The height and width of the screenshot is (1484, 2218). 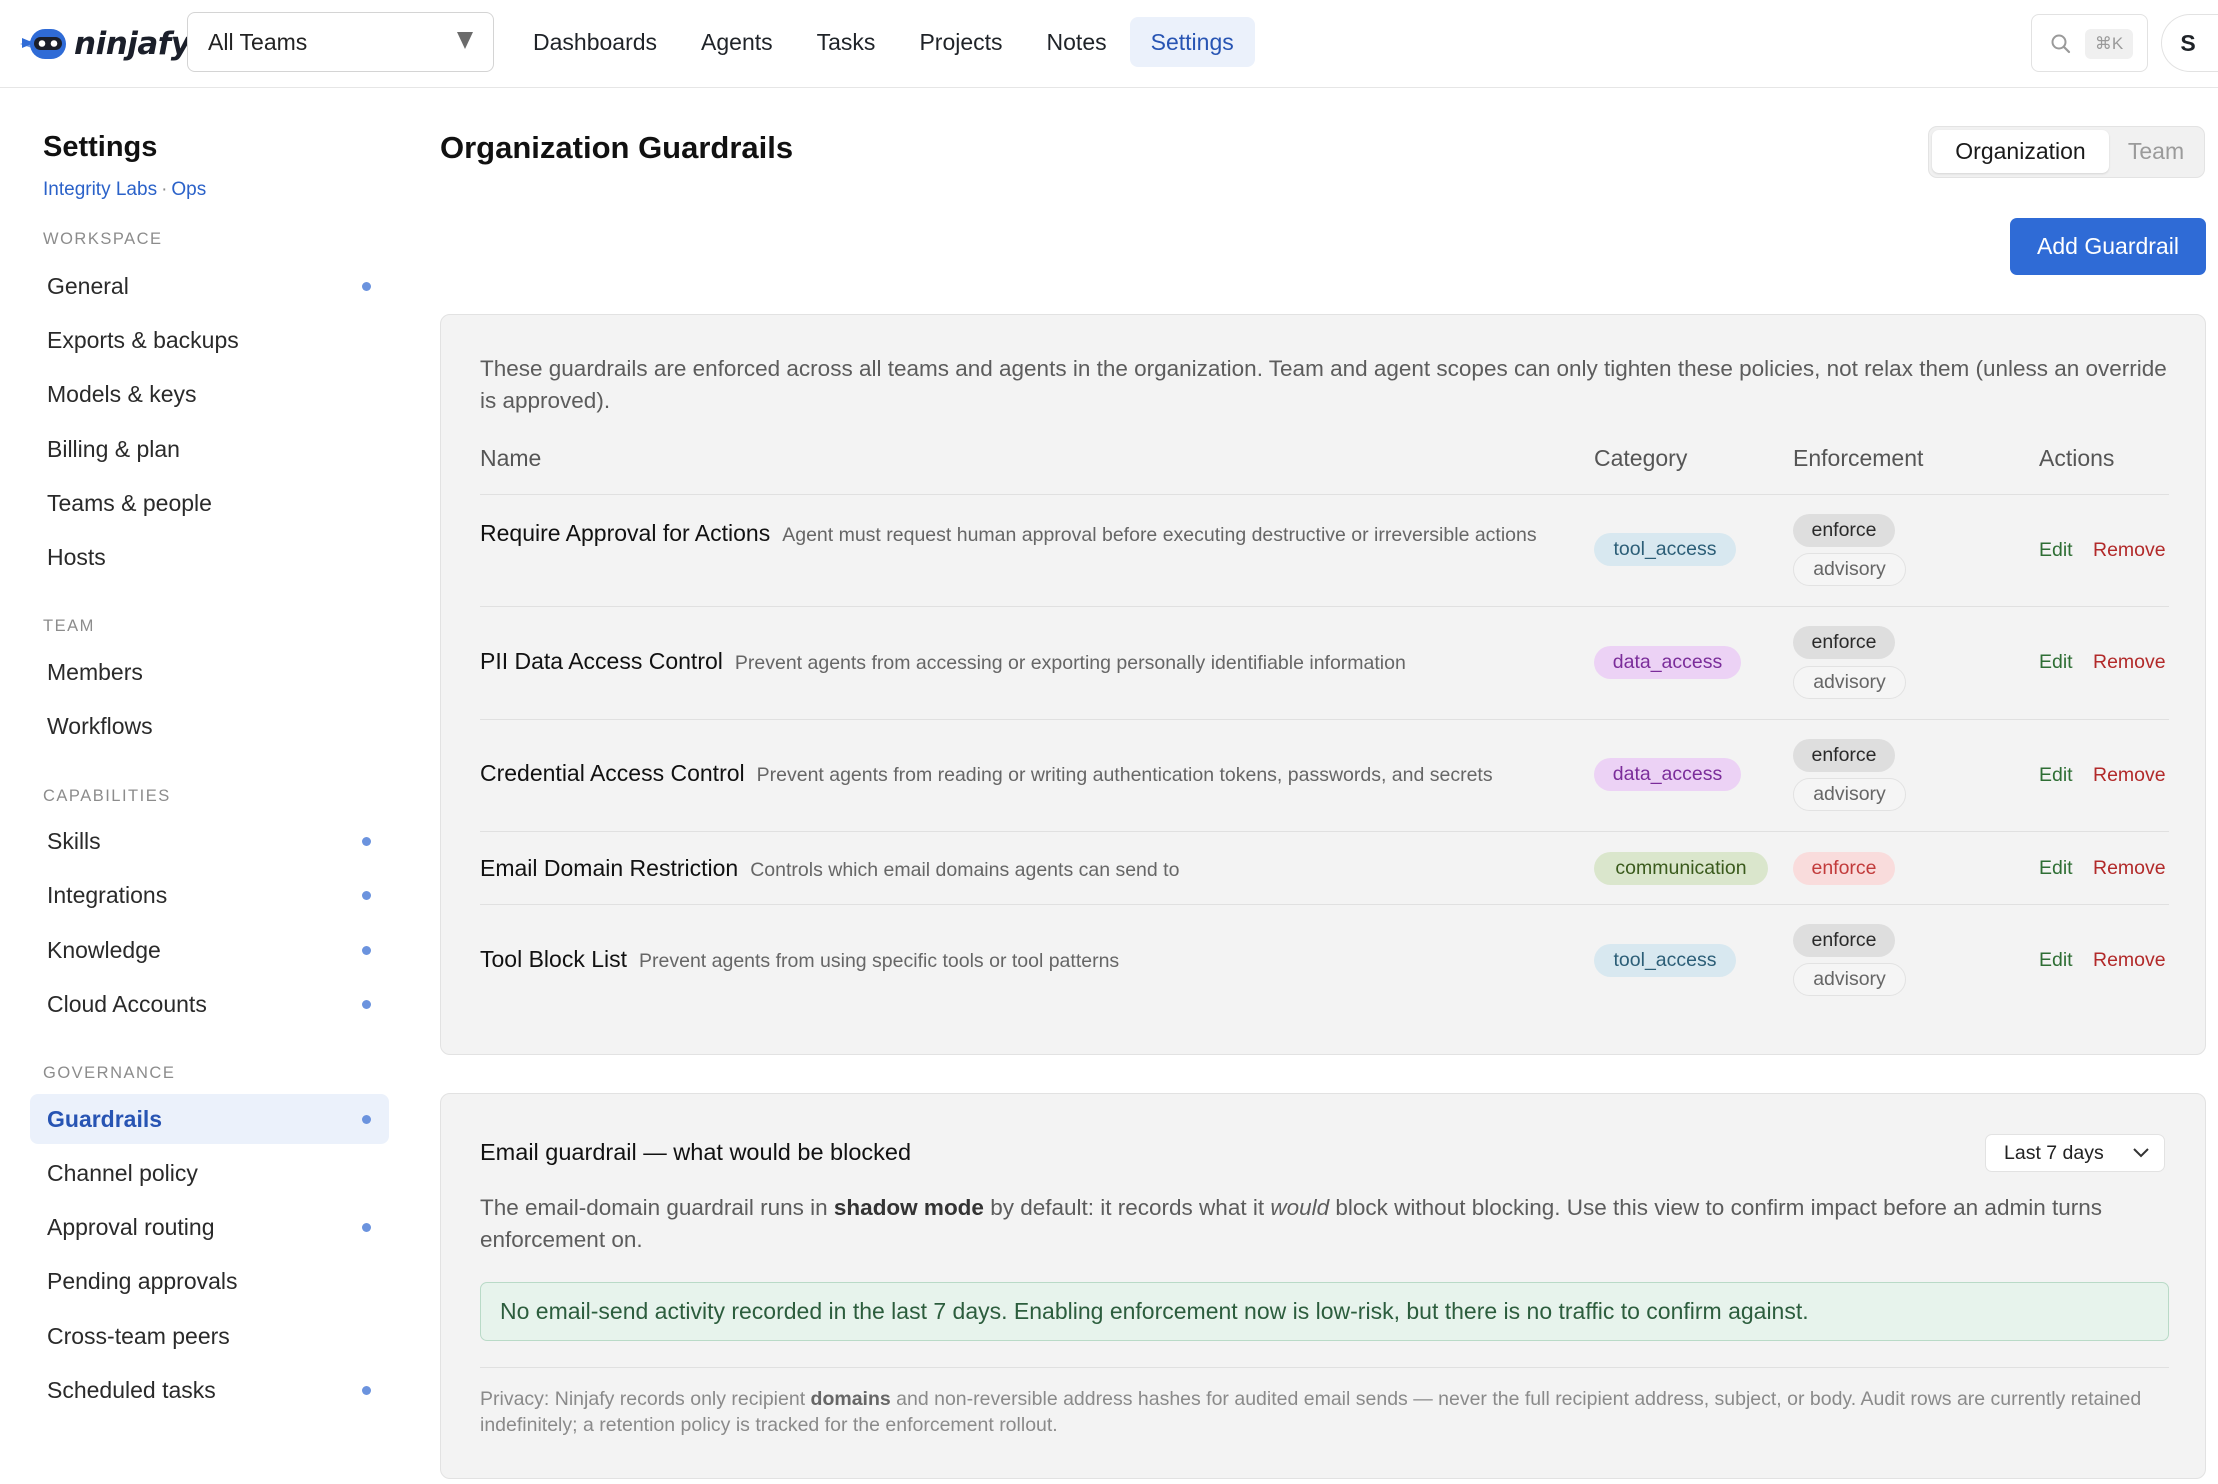 What do you see at coordinates (1192, 42) in the screenshot?
I see `nav-settings: Settings` at bounding box center [1192, 42].